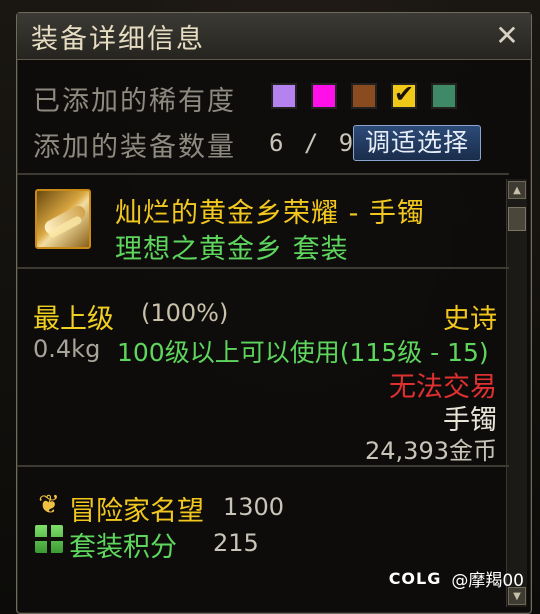 The image size is (540, 614). I want to click on set-name: 理想之黄金乡 套装, so click(232, 249).